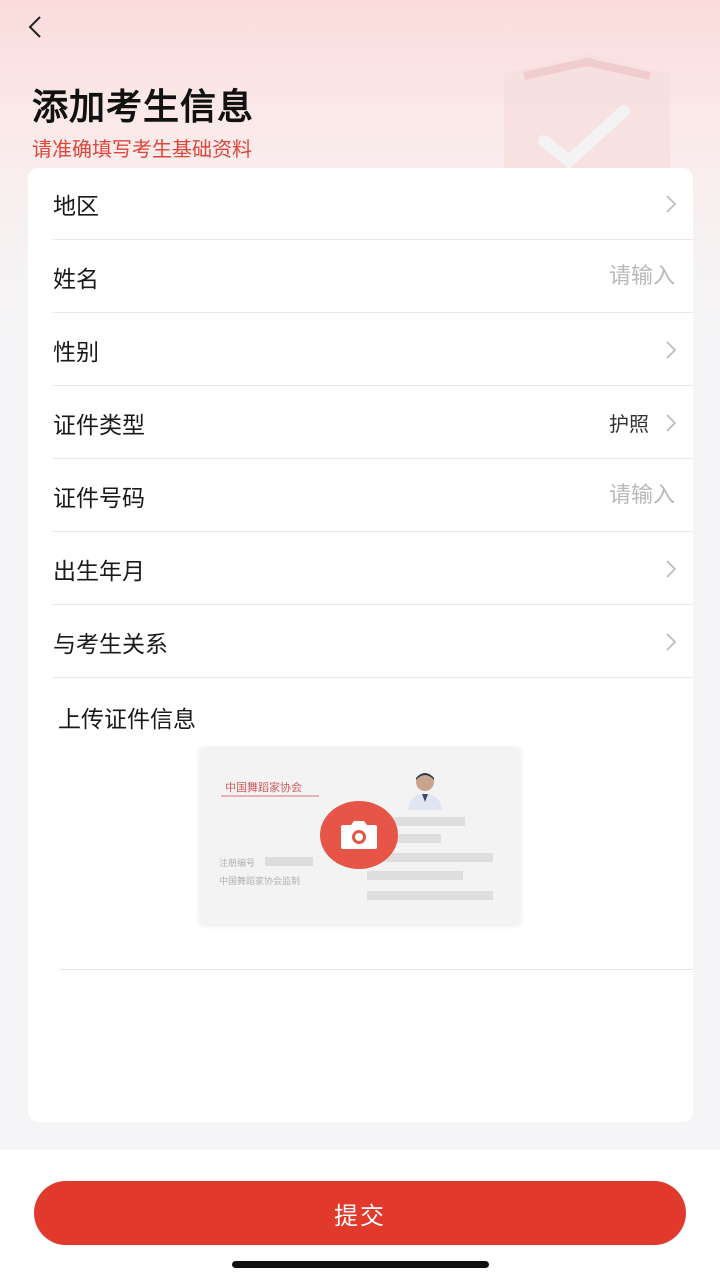 Image resolution: width=720 pixels, height=1280 pixels. What do you see at coordinates (127, 720) in the screenshot?
I see `upload-title: 上传证件信息` at bounding box center [127, 720].